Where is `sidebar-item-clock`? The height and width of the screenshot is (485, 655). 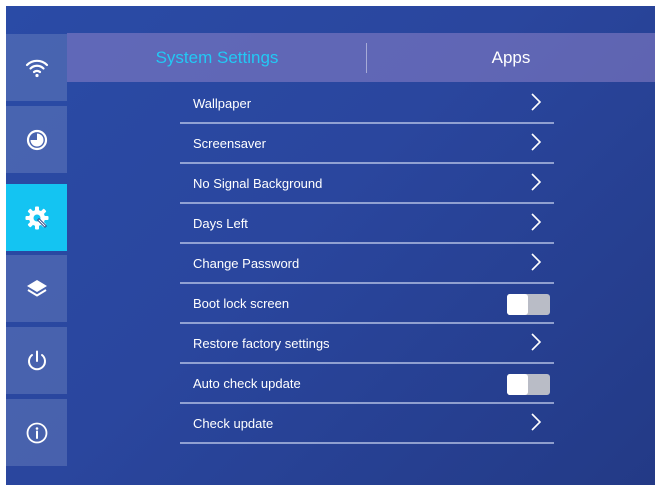 sidebar-item-clock is located at coordinates (36, 139).